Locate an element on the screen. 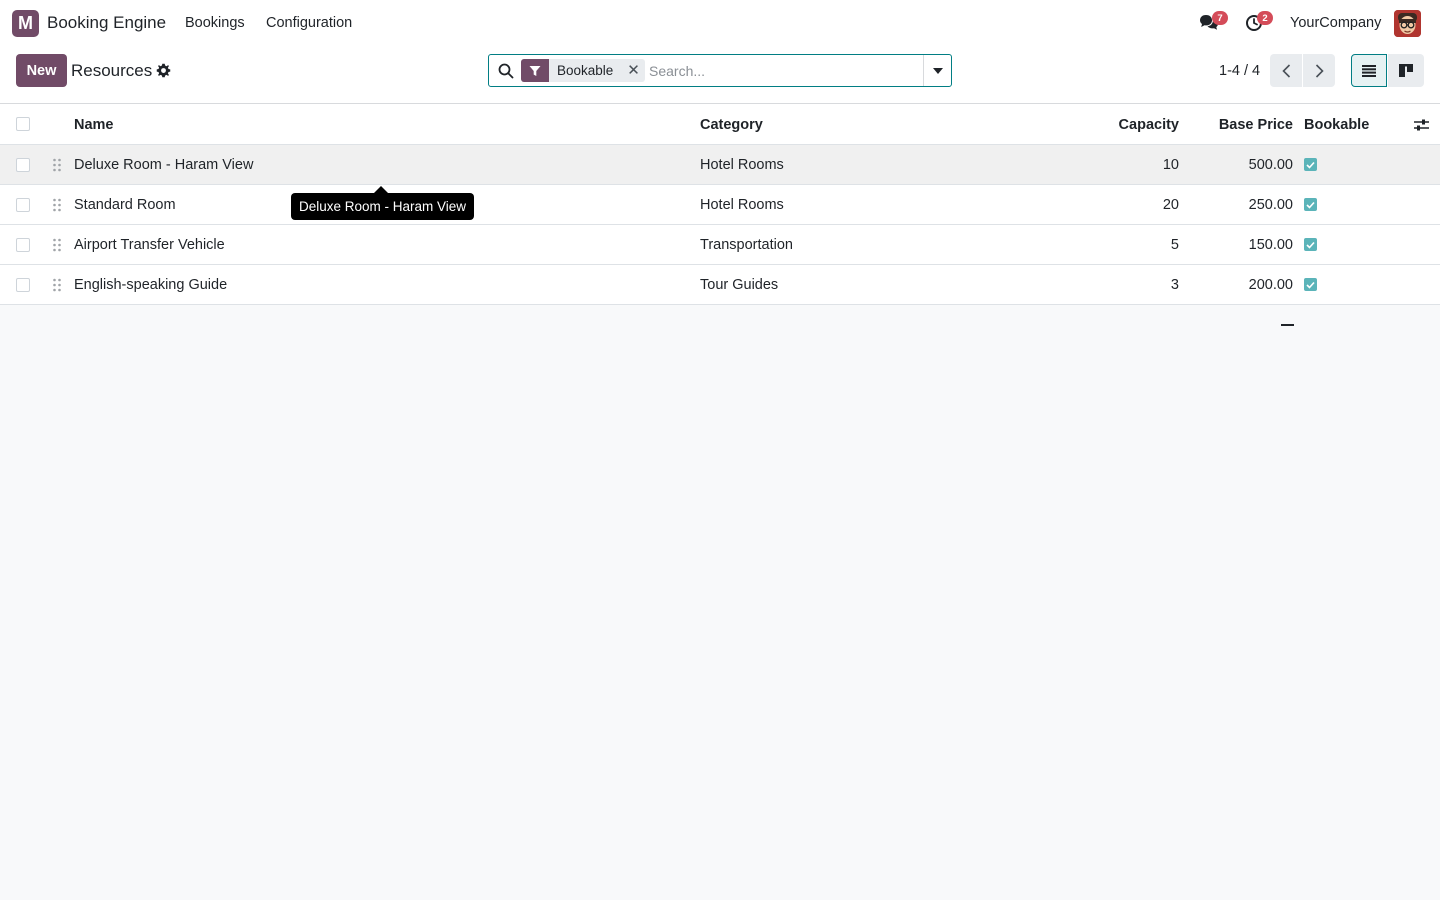  cell-name: English-speaking Guide is located at coordinates (151, 285).